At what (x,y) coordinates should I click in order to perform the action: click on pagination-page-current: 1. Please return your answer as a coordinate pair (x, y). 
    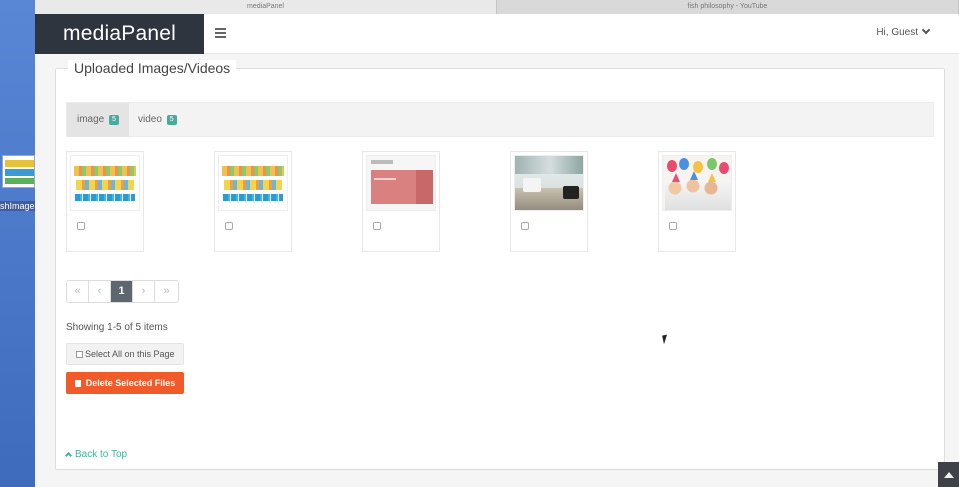
    Looking at the image, I should click on (122, 291).